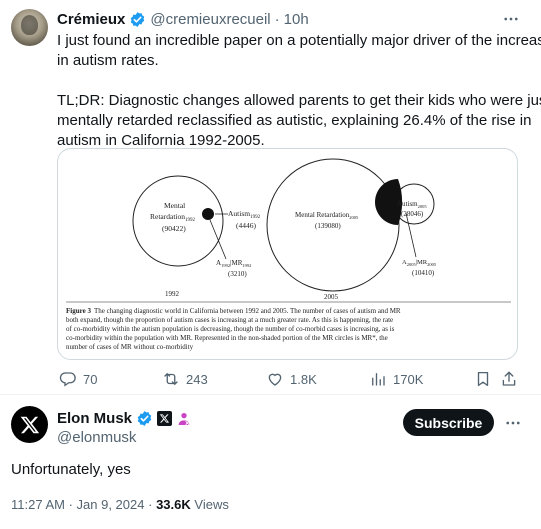 Image resolution: width=541 pixels, height=529 pixels. What do you see at coordinates (108, 60) in the screenshot?
I see `tweet-line: in autism rates.` at bounding box center [108, 60].